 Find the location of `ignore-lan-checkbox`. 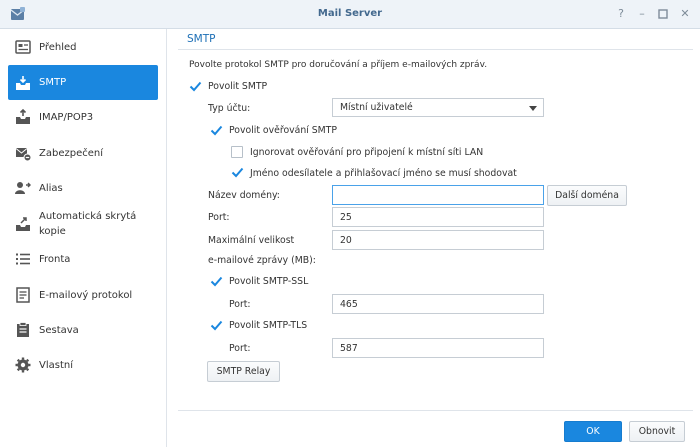

ignore-lan-checkbox is located at coordinates (237, 152).